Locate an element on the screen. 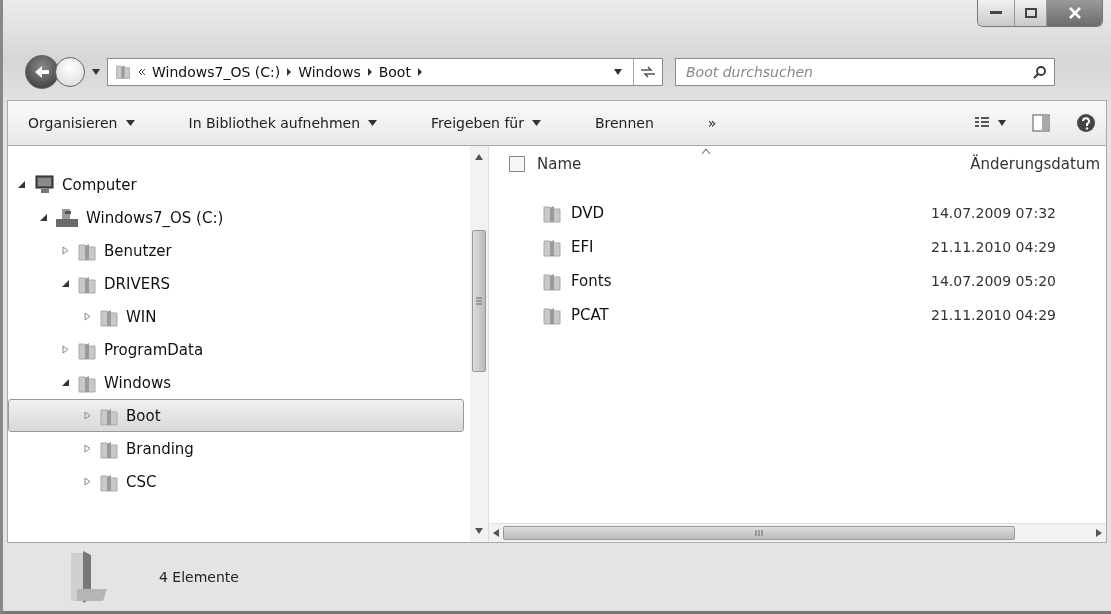 This screenshot has width=1111, height=614. close-button is located at coordinates (1074, 13).